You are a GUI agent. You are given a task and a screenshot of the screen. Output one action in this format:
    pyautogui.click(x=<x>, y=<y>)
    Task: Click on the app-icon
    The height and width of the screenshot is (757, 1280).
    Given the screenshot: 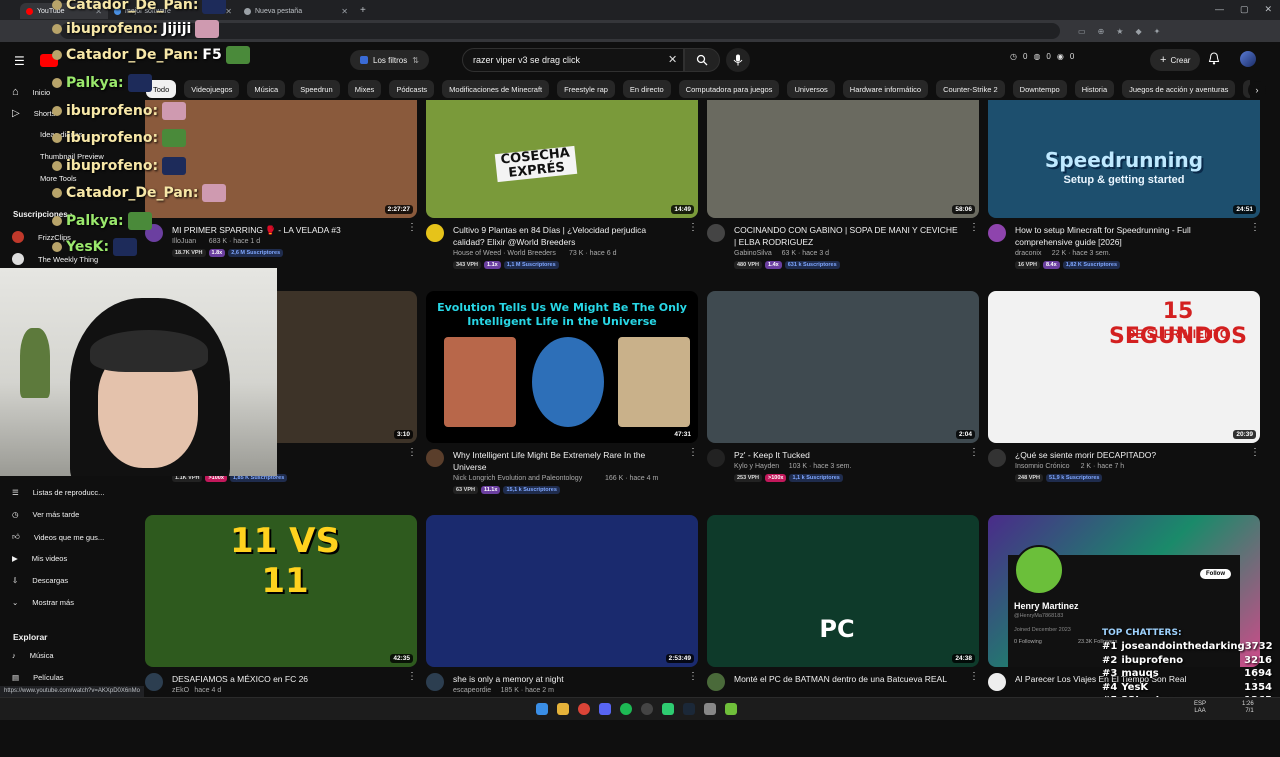 What is the action you would take?
    pyautogui.click(x=668, y=709)
    